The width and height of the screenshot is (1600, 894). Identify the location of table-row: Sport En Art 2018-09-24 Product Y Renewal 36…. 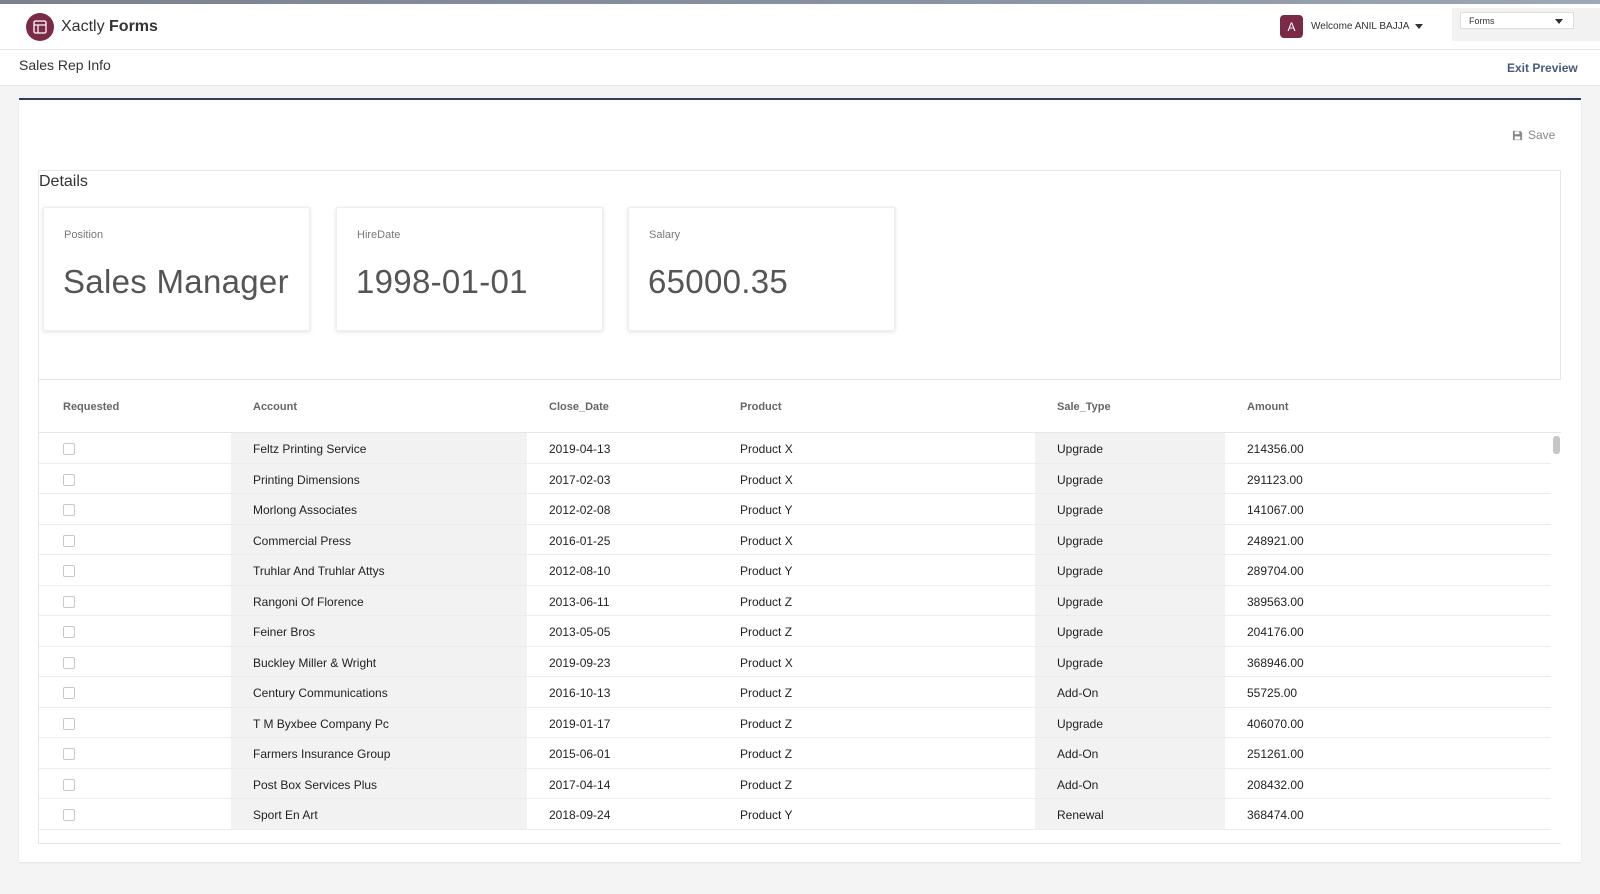
(795, 814).